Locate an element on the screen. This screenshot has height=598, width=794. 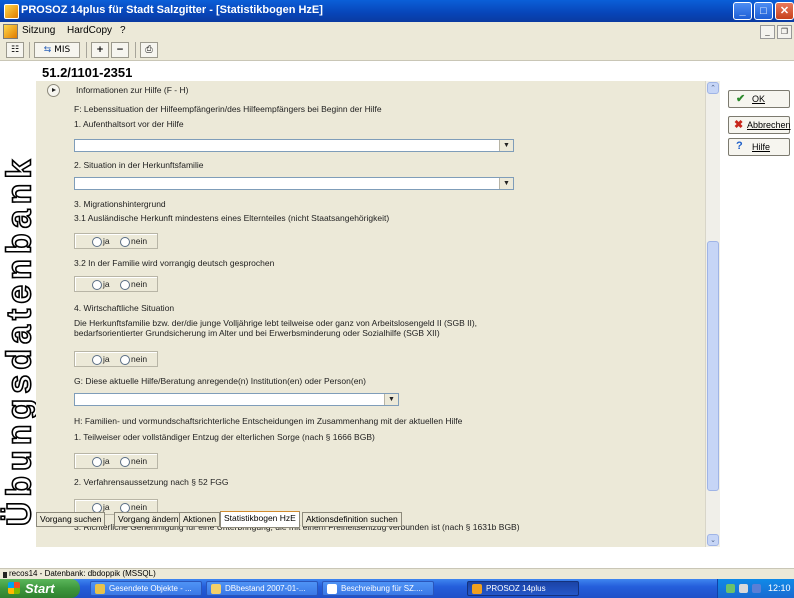
section-header: Informationen zur Hilfe (F - H) is located at coordinates (132, 90).